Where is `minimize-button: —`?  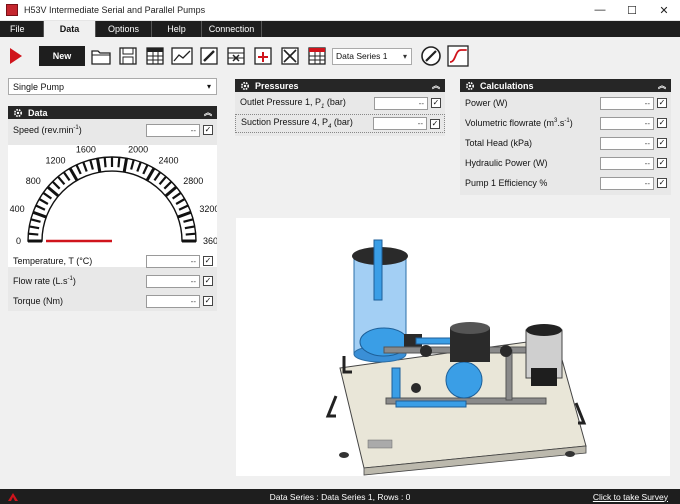 minimize-button: — is located at coordinates (600, 10).